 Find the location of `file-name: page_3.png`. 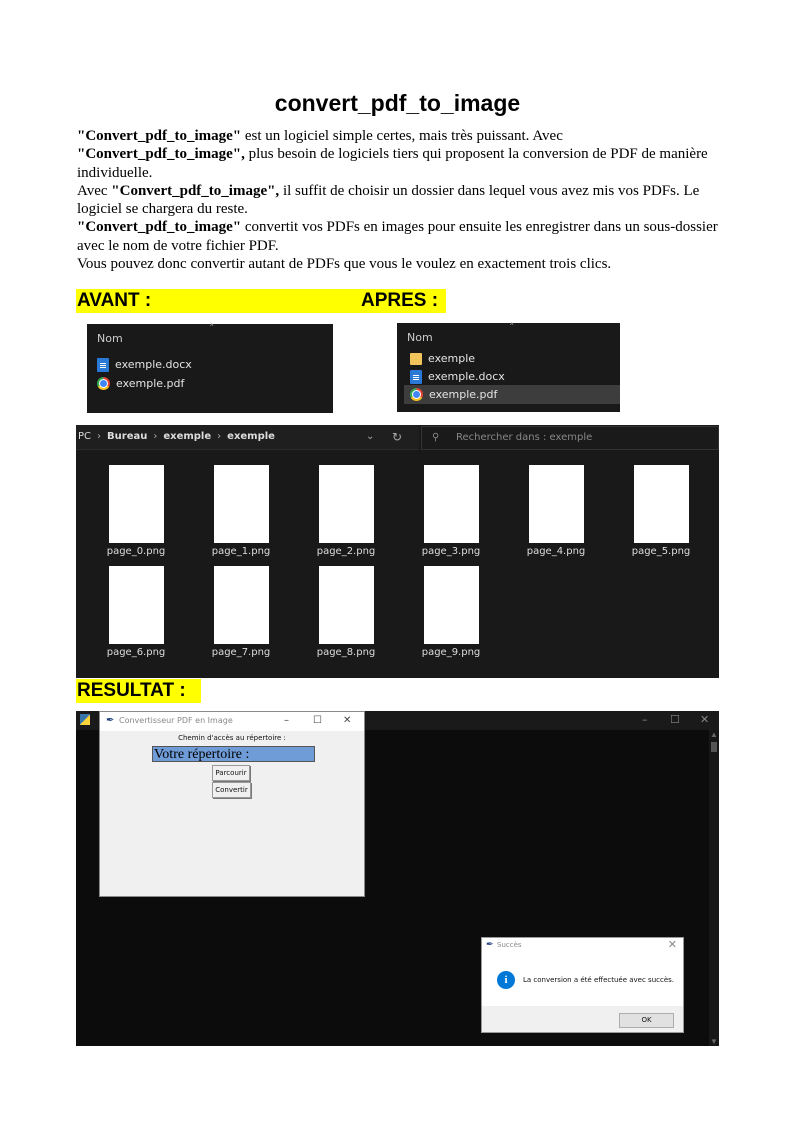

file-name: page_3.png is located at coordinates (451, 551).